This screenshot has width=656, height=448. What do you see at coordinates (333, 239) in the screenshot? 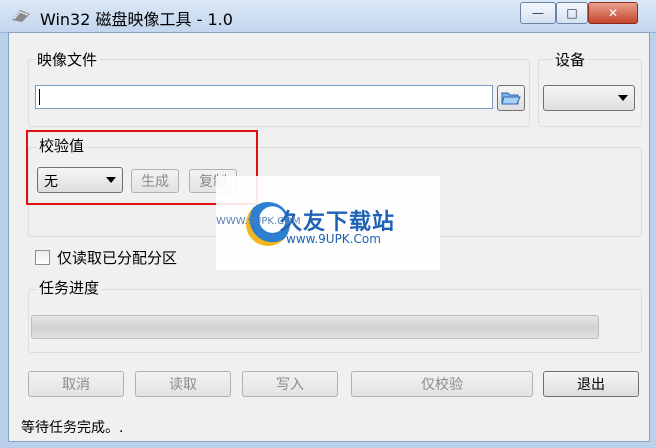
I see `watermark-url: www.9UPK.Com` at bounding box center [333, 239].